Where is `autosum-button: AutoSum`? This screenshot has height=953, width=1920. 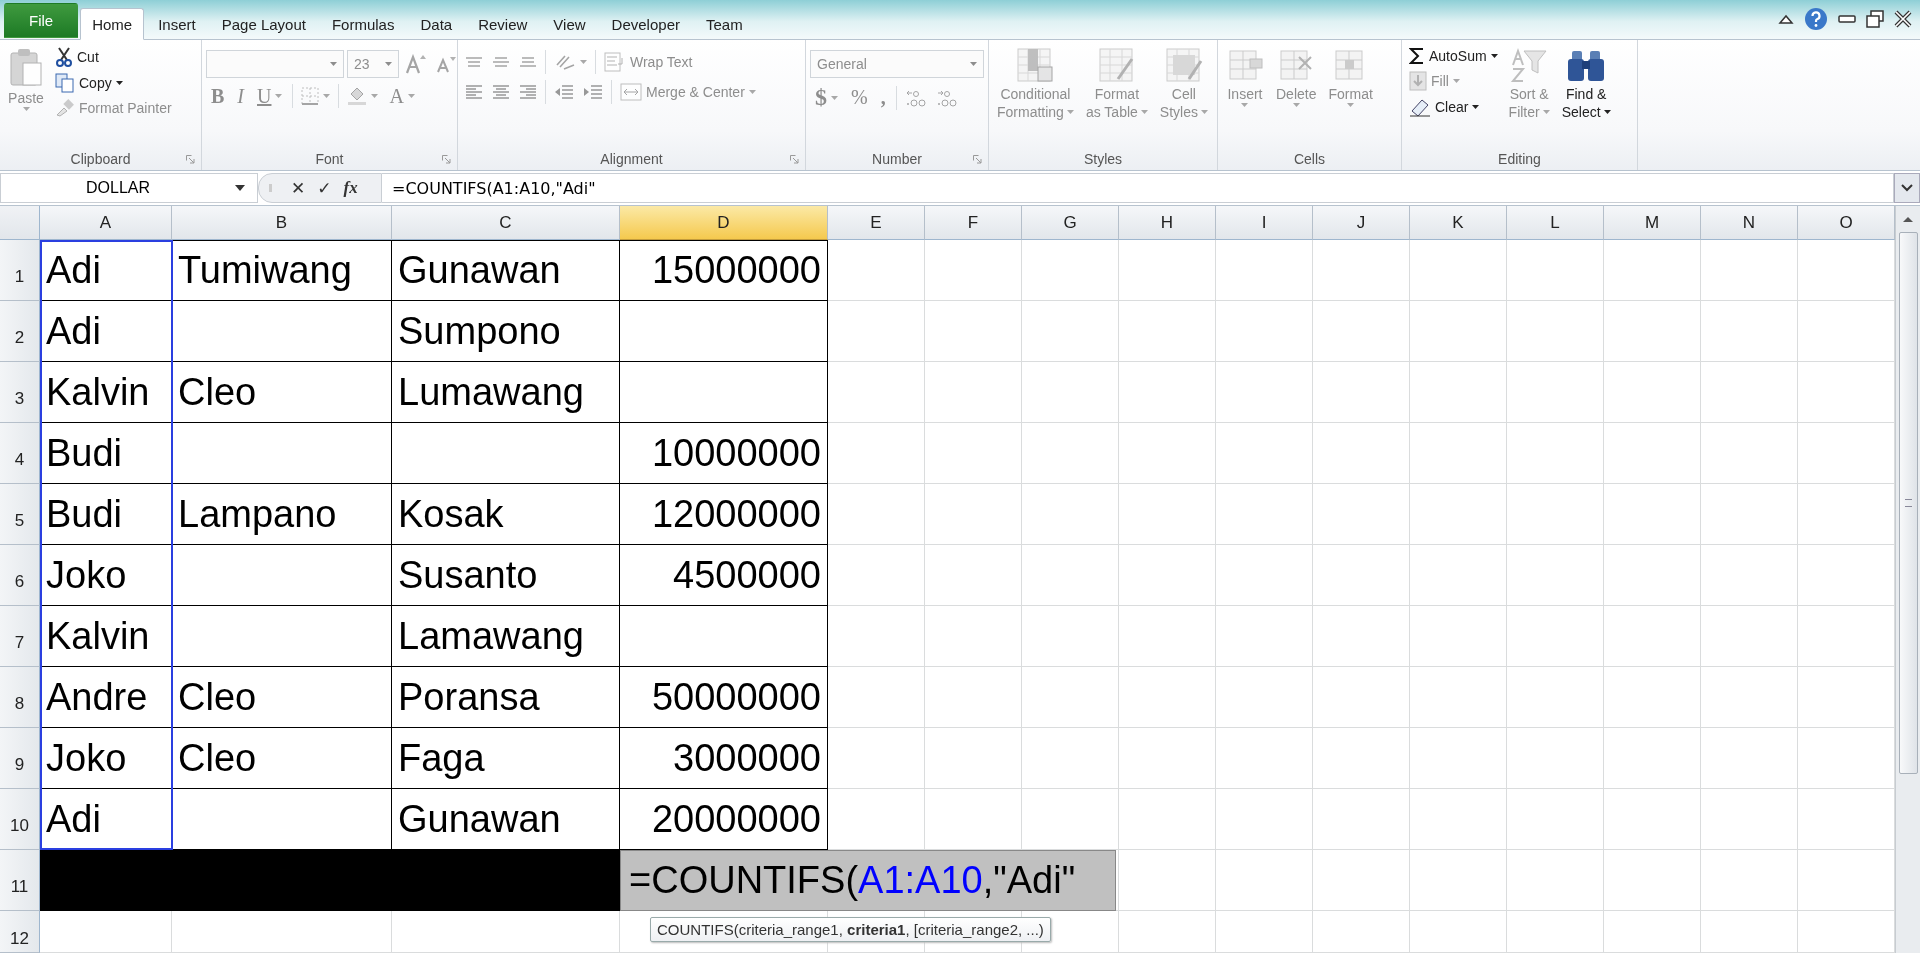
autosum-button: AutoSum is located at coordinates (1453, 56).